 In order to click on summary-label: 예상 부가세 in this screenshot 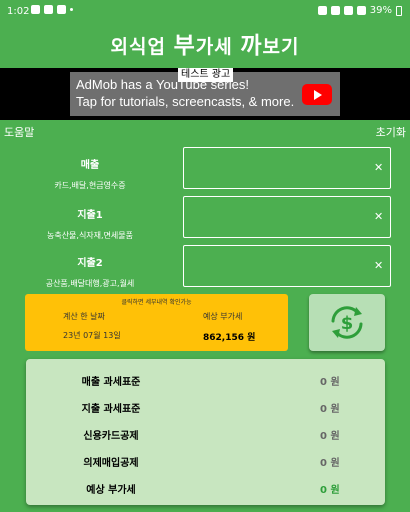, I will do `click(111, 490)`.